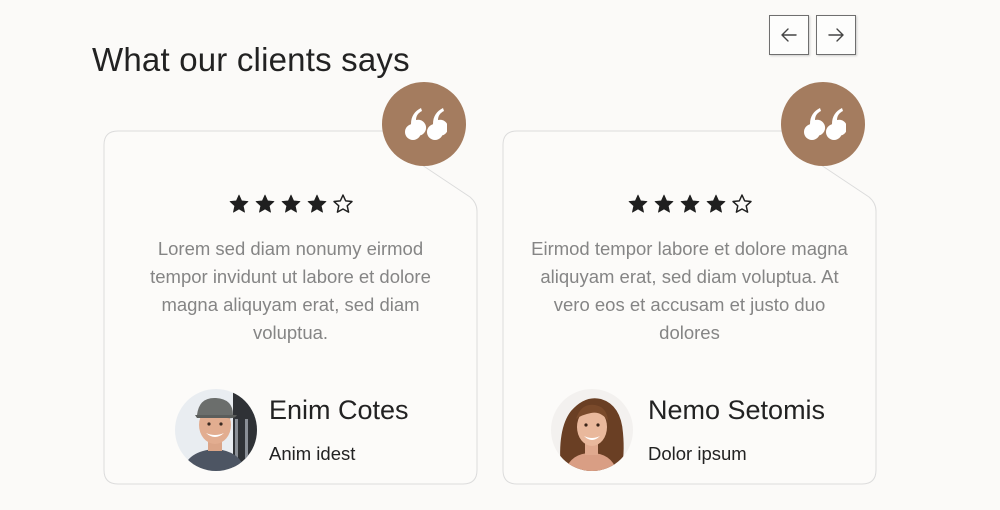 This screenshot has width=1000, height=510. I want to click on client-role: Dolor ipsum, so click(697, 453).